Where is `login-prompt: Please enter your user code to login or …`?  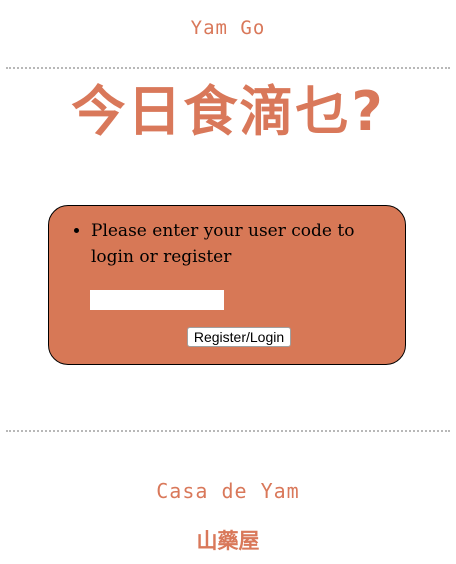 login-prompt: Please enter your user code to login or … is located at coordinates (241, 244).